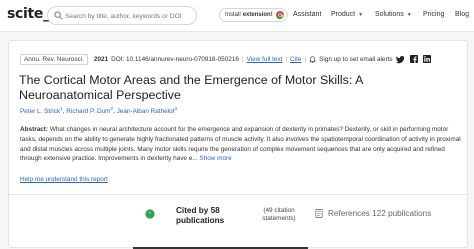  I want to click on cite-link: Cite, so click(295, 59).